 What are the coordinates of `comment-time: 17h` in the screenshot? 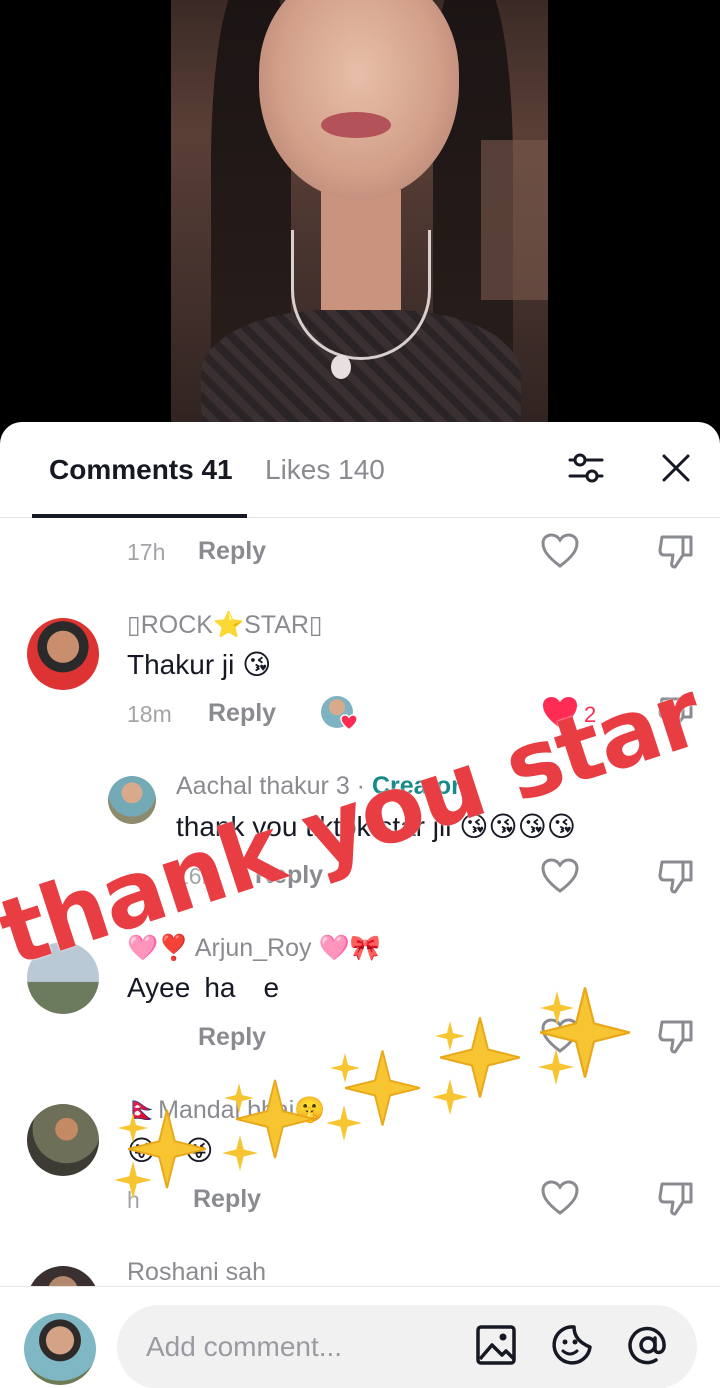 It's located at (146, 552).